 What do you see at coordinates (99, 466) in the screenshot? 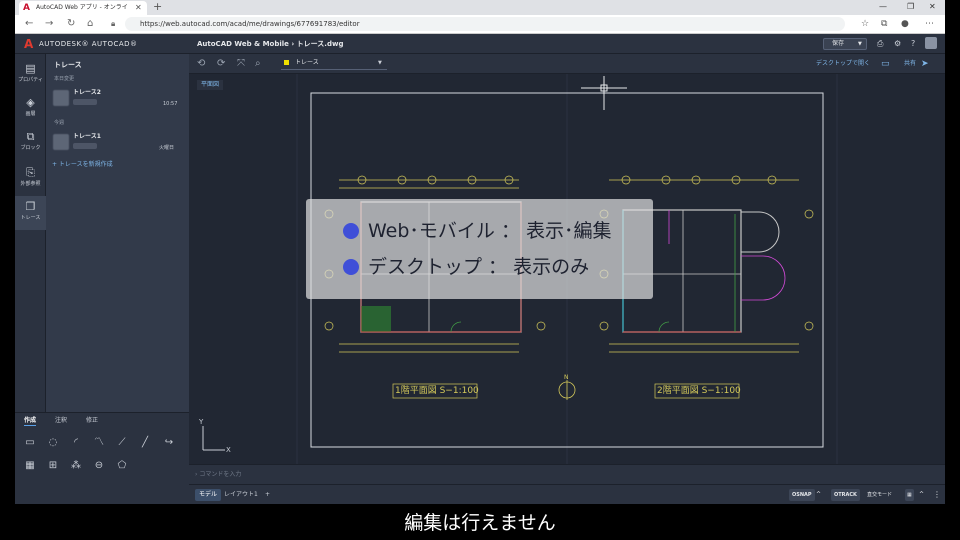
I see `ellipse-icon: ⊖` at bounding box center [99, 466].